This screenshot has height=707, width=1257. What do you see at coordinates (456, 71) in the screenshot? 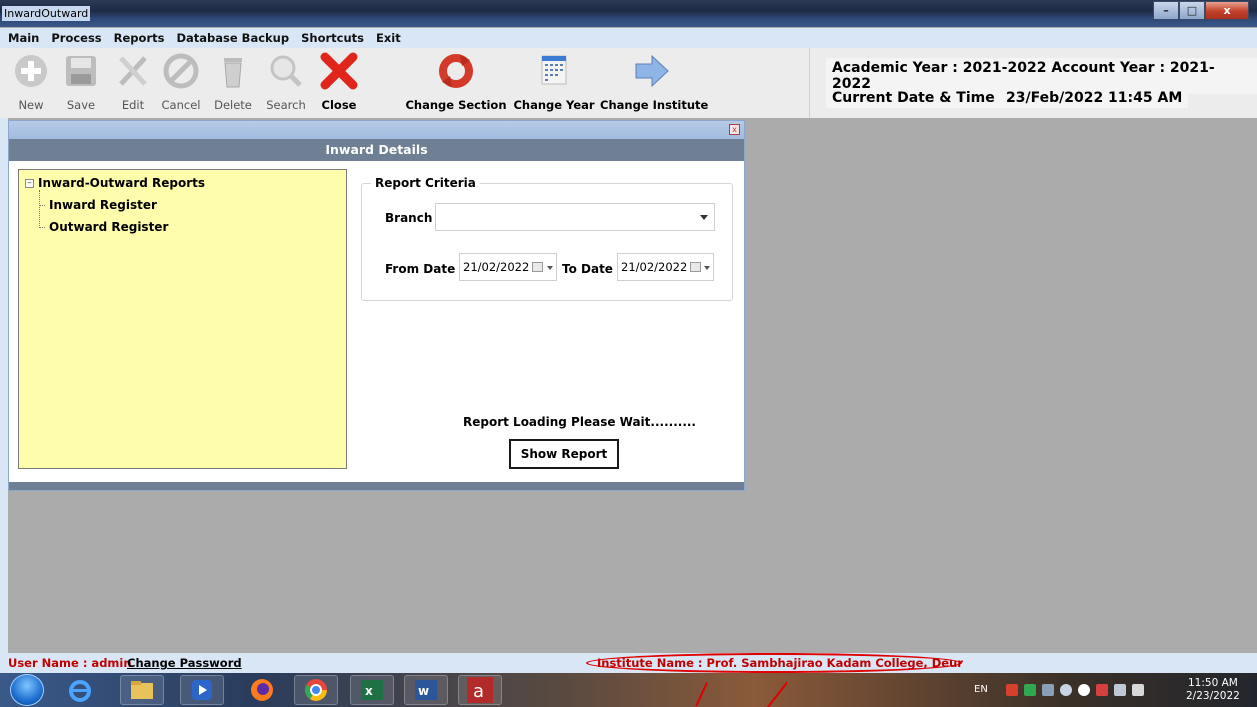
I see `refresh-icon` at bounding box center [456, 71].